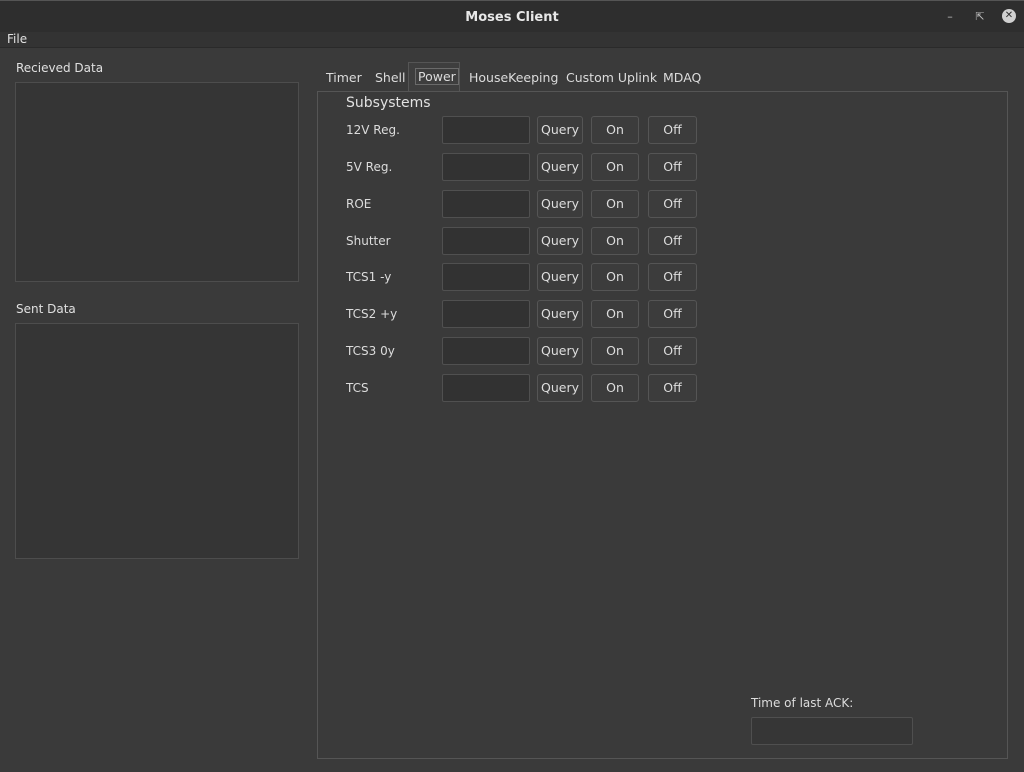 The image size is (1024, 772). I want to click on on-shutter-button: On, so click(615, 241).